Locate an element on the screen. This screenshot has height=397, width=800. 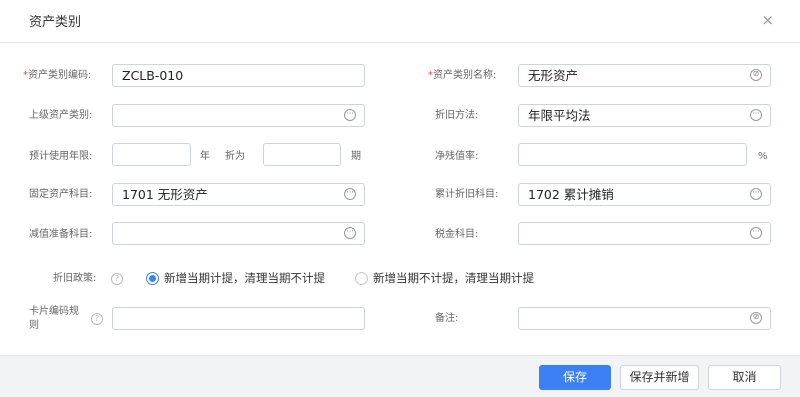
remark-input: ⊘ is located at coordinates (644, 318).